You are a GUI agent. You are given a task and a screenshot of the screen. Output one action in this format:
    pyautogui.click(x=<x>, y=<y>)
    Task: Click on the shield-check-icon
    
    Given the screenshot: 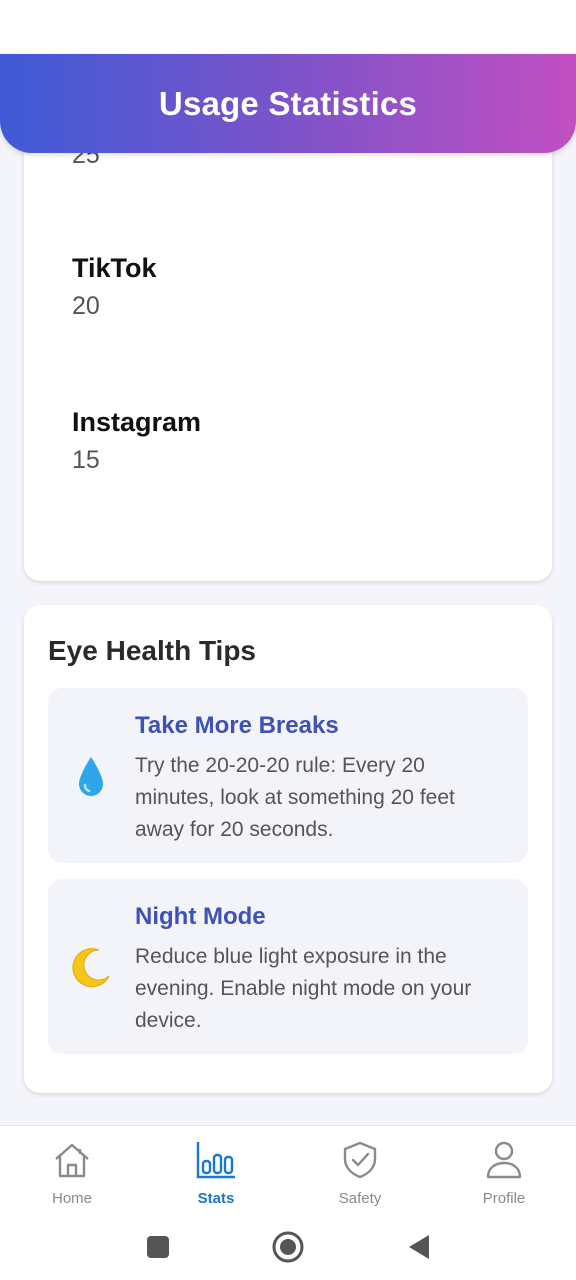 What is the action you would take?
    pyautogui.click(x=360, y=1160)
    